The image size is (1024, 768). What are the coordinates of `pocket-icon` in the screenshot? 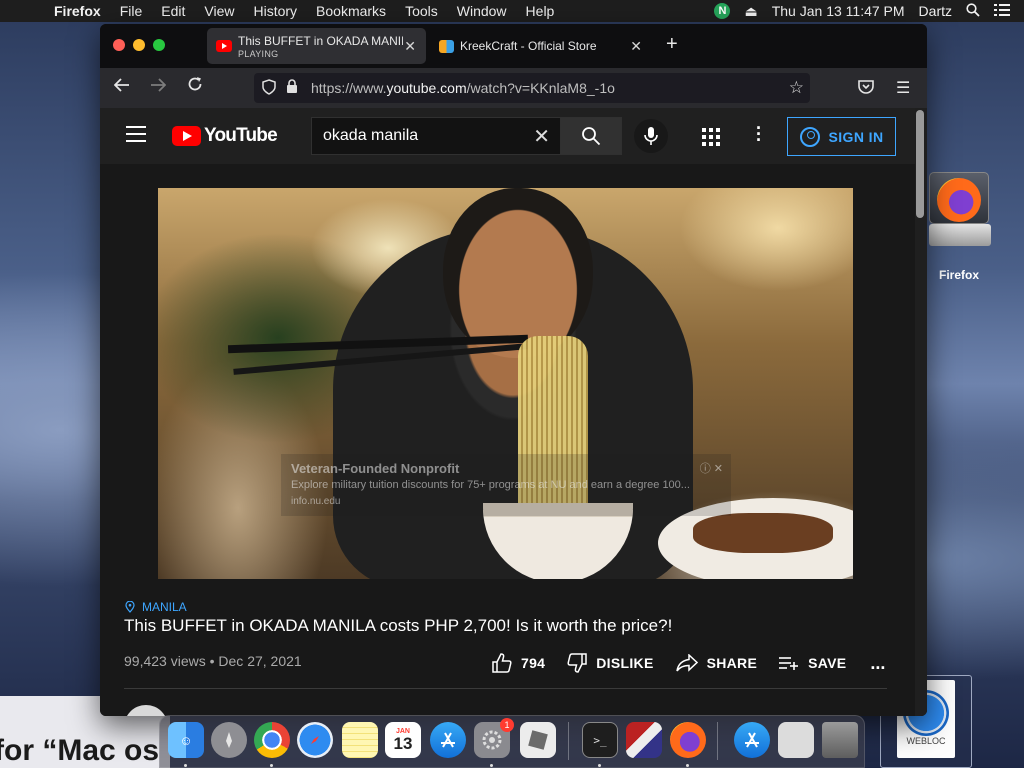 It's located at (866, 89).